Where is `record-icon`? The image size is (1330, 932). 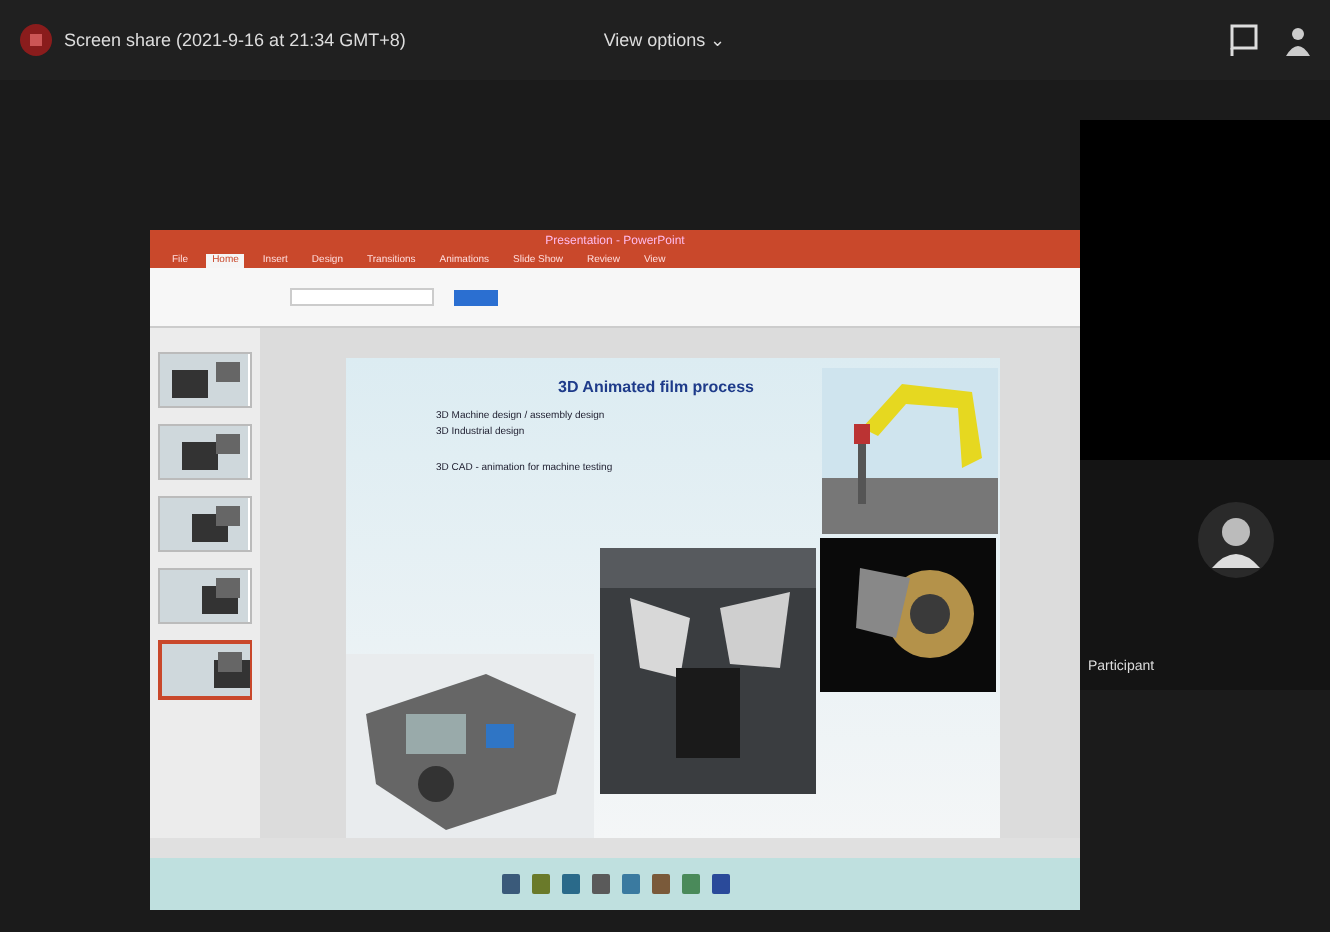 record-icon is located at coordinates (36, 40).